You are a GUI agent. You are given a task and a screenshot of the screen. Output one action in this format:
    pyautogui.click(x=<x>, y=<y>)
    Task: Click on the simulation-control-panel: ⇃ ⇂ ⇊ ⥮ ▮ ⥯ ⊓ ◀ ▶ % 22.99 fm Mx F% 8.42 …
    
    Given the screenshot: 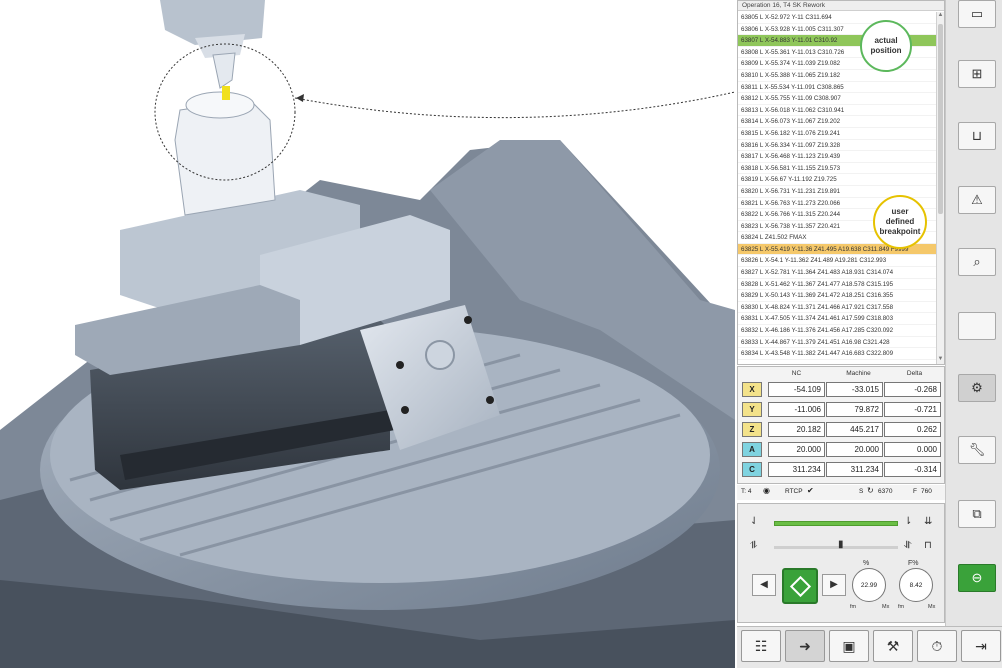 What is the action you would take?
    pyautogui.click(x=841, y=563)
    